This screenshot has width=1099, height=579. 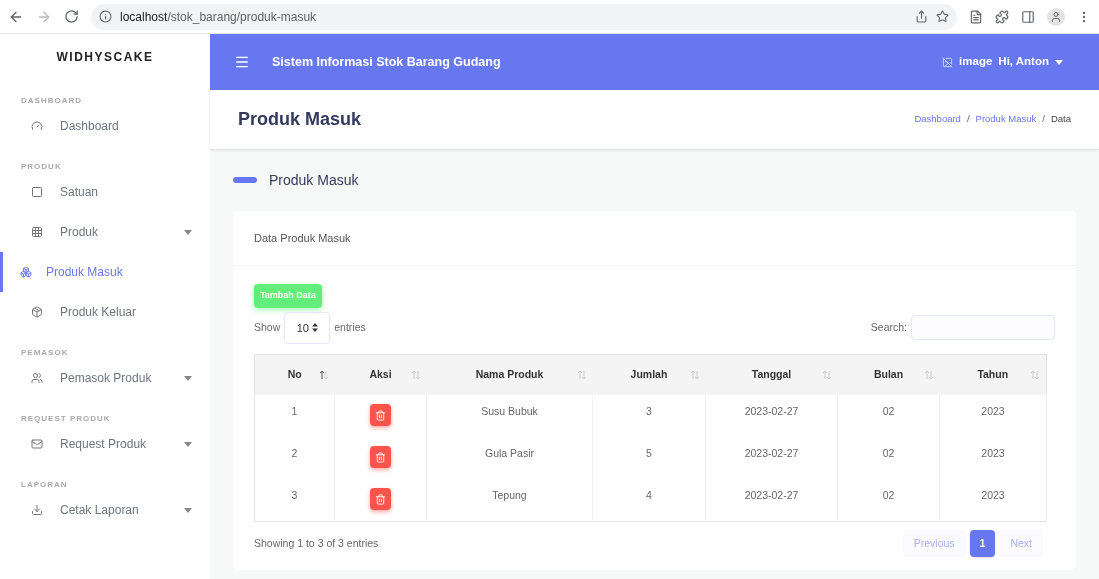 I want to click on people-icon, so click(x=37, y=378).